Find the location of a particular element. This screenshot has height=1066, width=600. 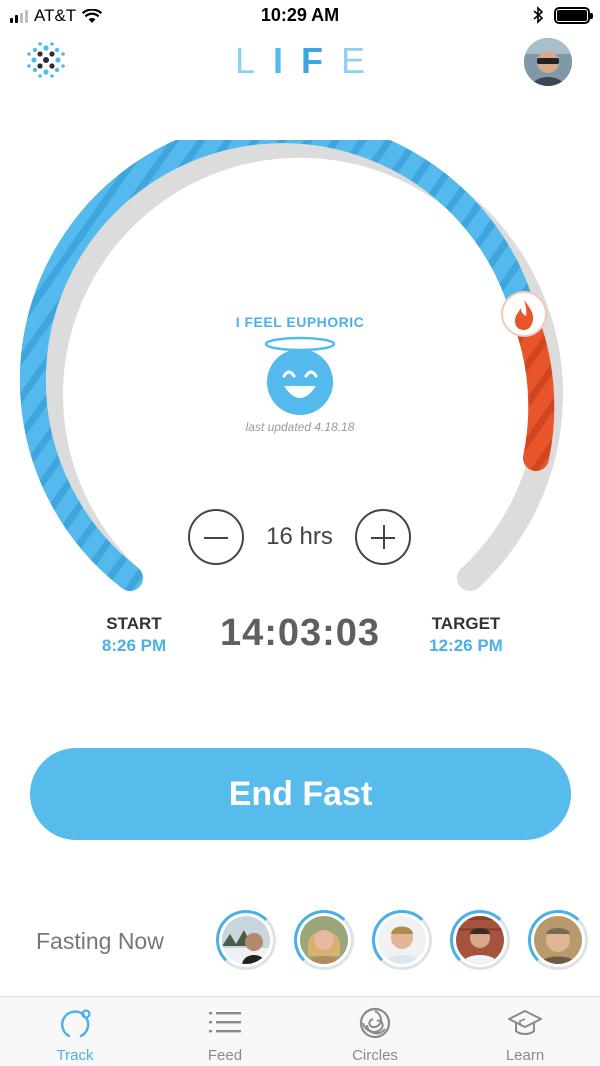

target-hours-value: 16 hrs is located at coordinates (299, 536).